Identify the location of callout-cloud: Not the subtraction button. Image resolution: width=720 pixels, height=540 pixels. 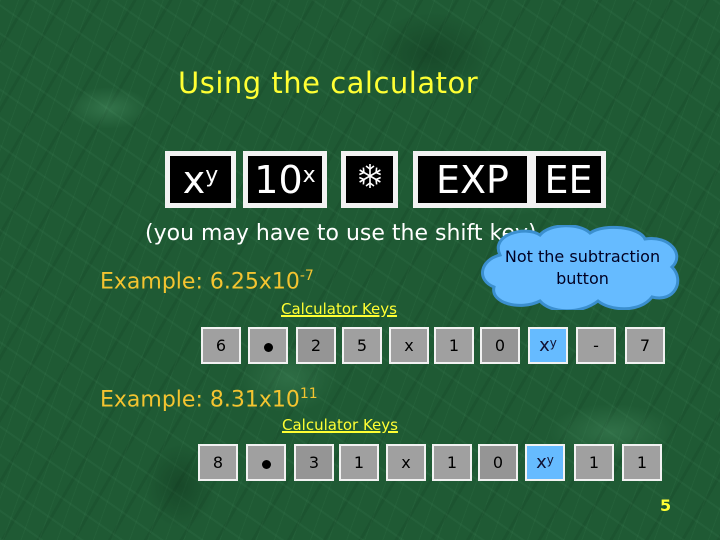
(582, 268).